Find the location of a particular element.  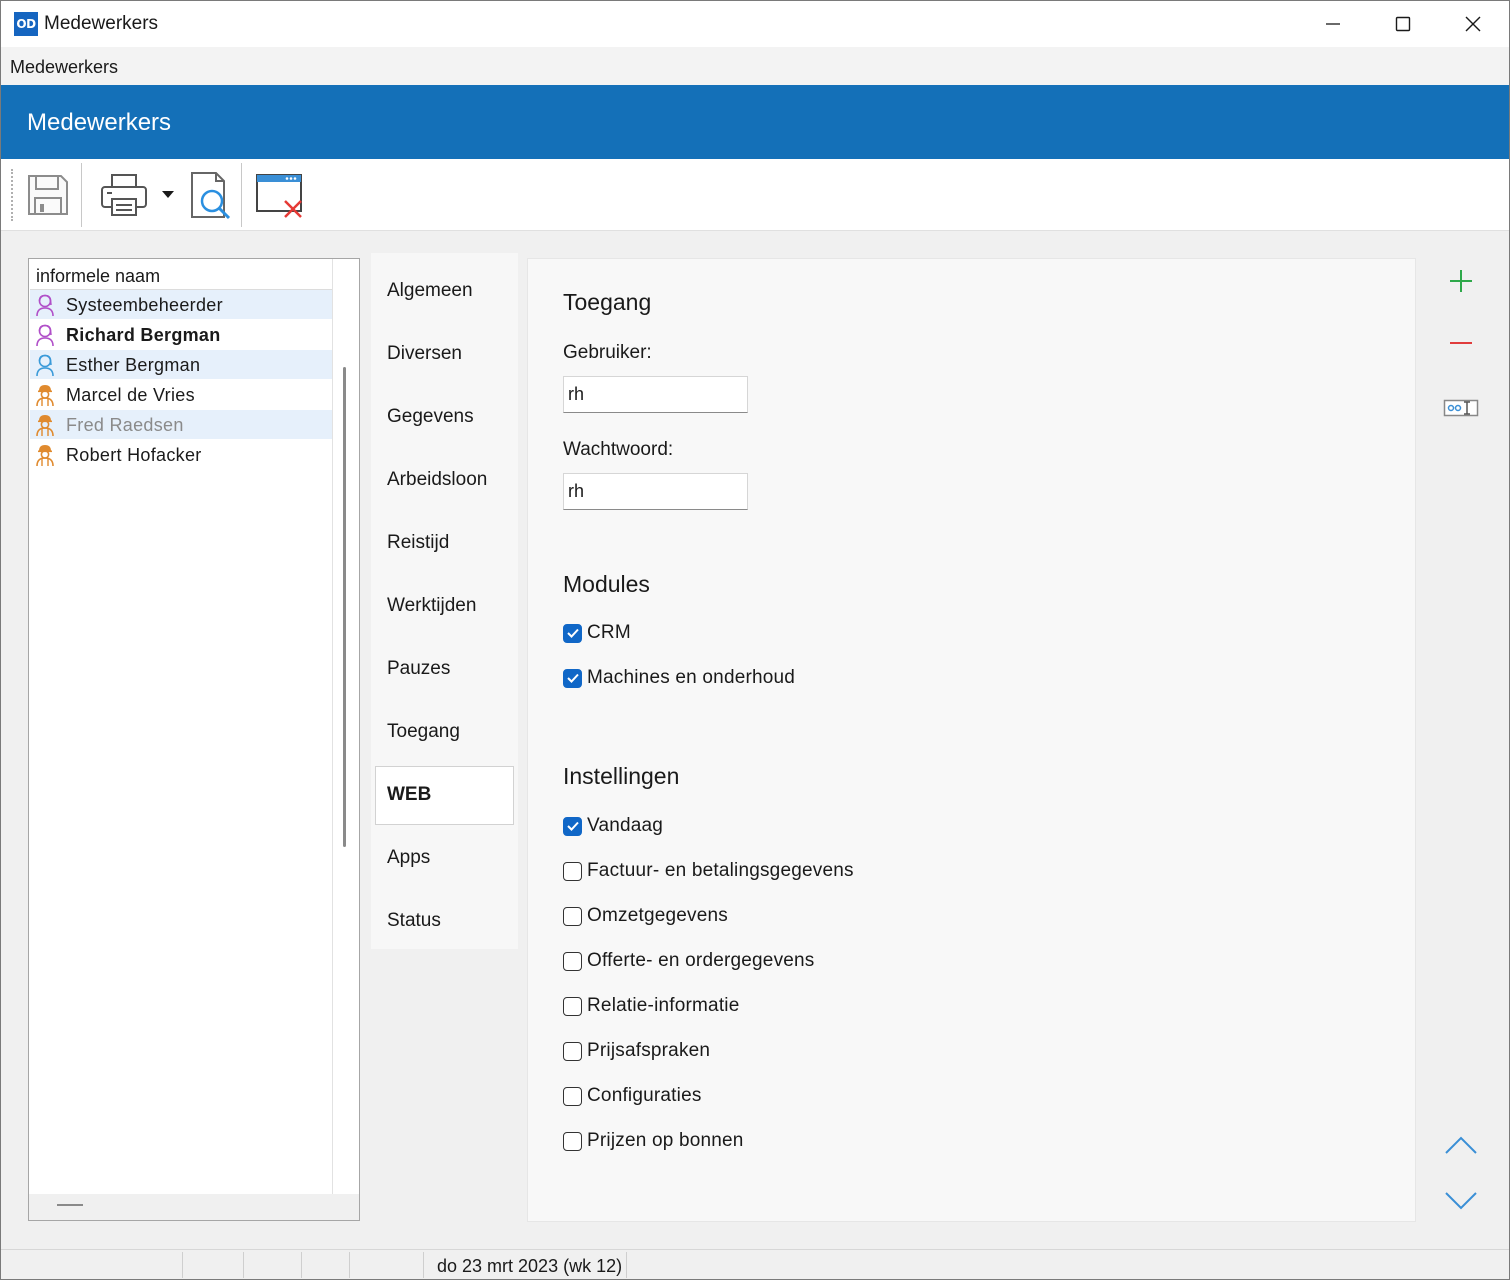

checkbox-row: Prijsafspraken is located at coordinates (636, 1051).